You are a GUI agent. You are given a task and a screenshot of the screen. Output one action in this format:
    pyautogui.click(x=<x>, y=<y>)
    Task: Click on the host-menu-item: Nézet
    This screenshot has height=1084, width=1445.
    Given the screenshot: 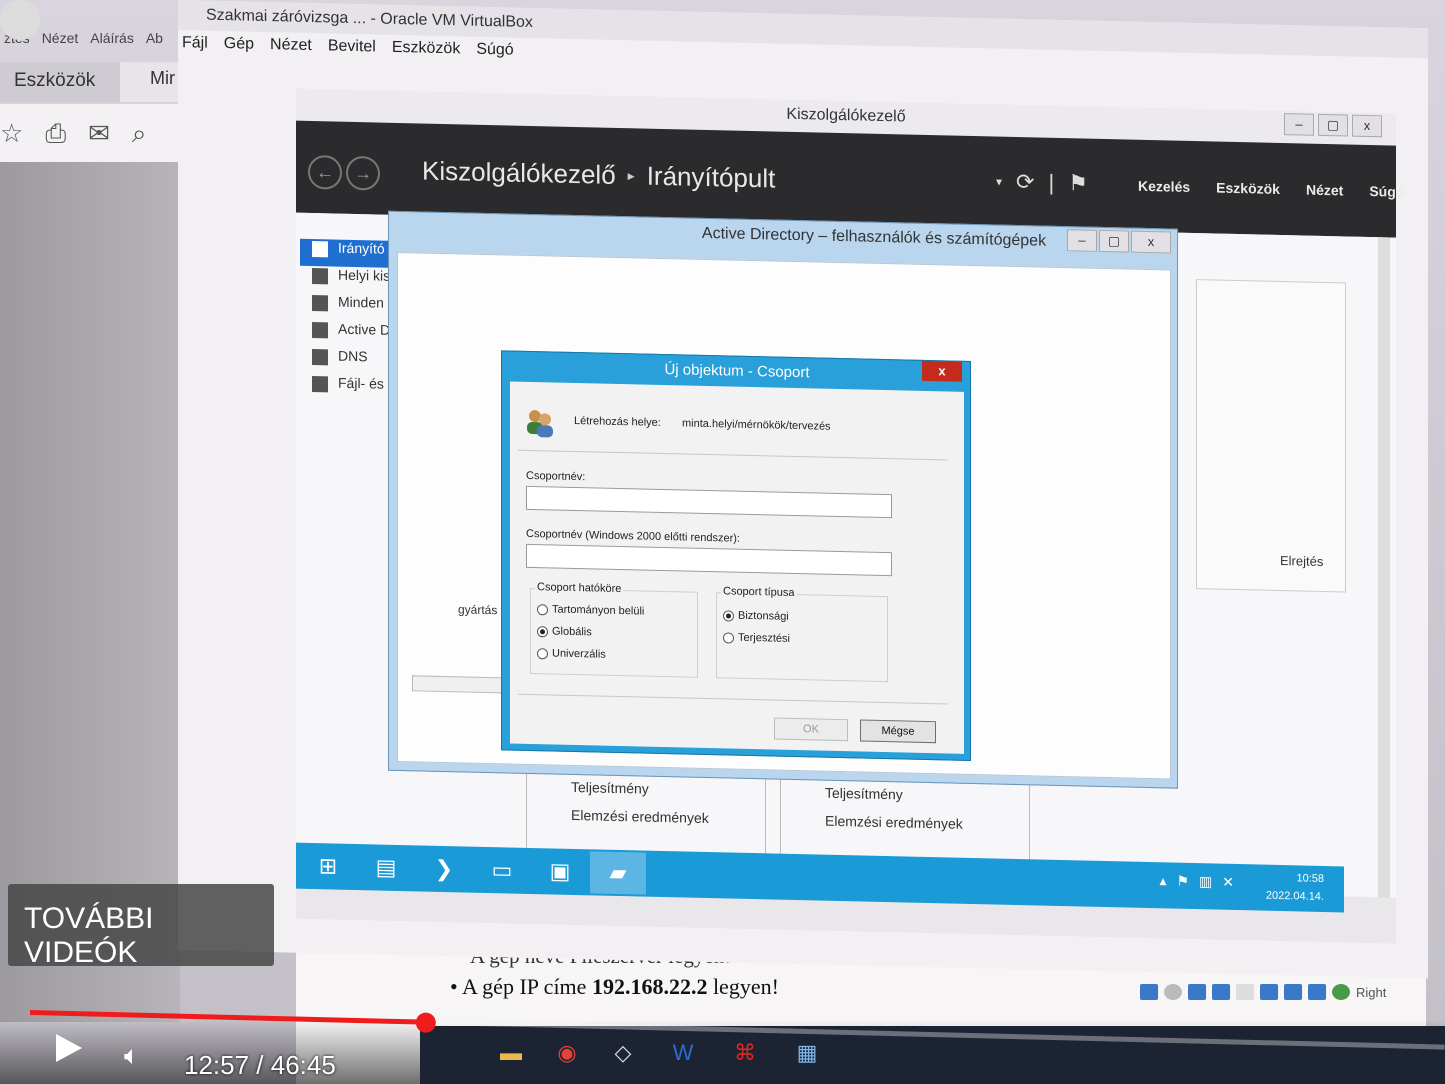 What is the action you would take?
    pyautogui.click(x=60, y=43)
    